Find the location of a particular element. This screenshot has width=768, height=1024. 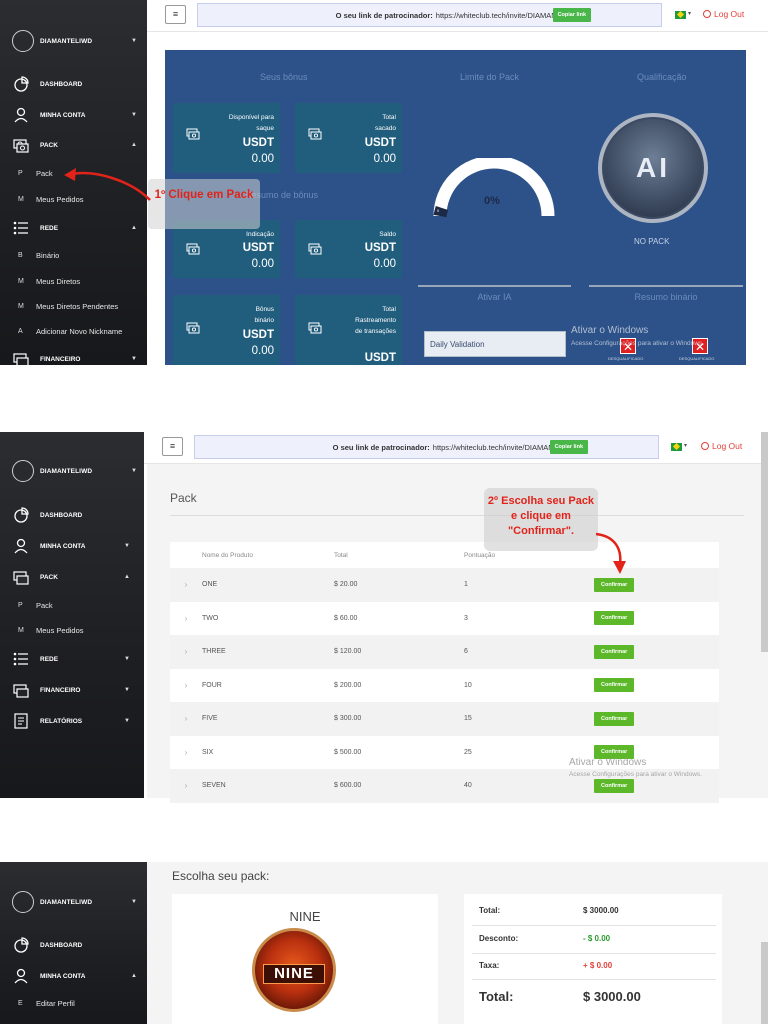

divider is located at coordinates (594, 953).